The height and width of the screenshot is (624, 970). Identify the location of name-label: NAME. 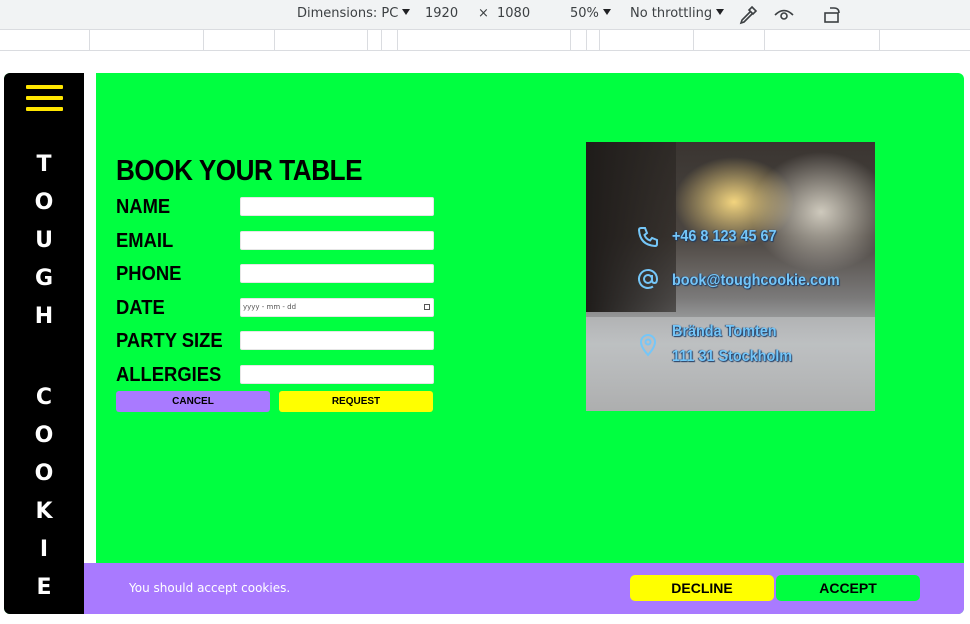
(143, 207).